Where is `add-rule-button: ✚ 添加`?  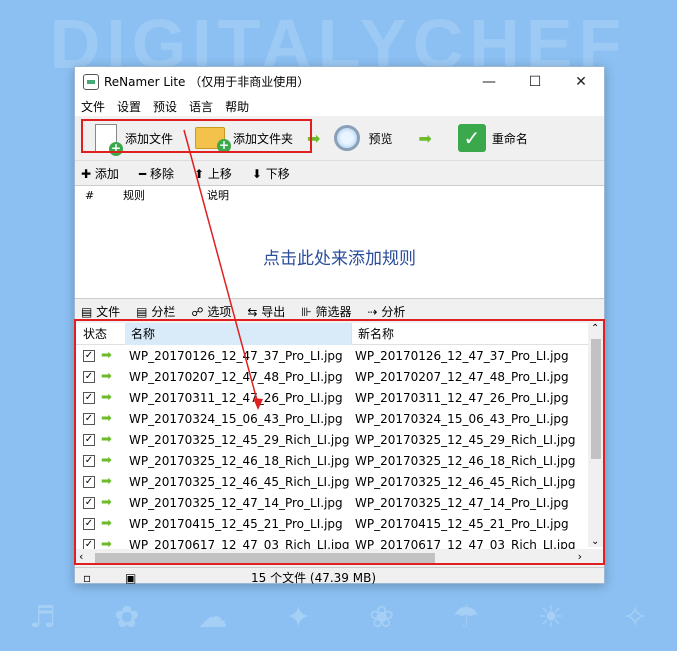 add-rule-button: ✚ 添加 is located at coordinates (105, 173).